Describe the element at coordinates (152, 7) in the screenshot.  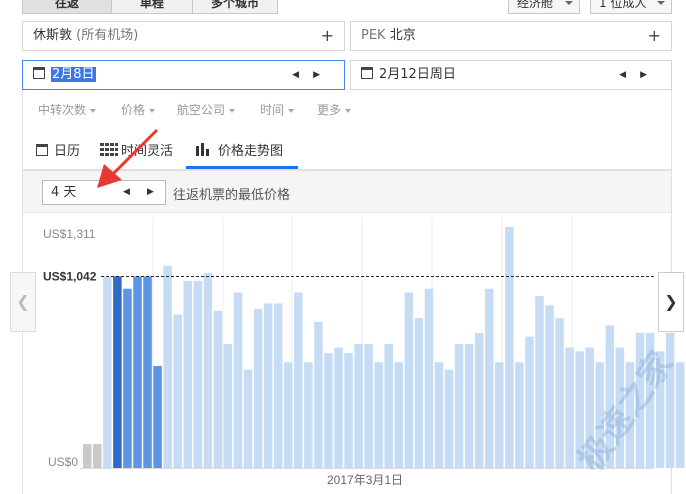
I see `tab-one-way: 单程` at that location.